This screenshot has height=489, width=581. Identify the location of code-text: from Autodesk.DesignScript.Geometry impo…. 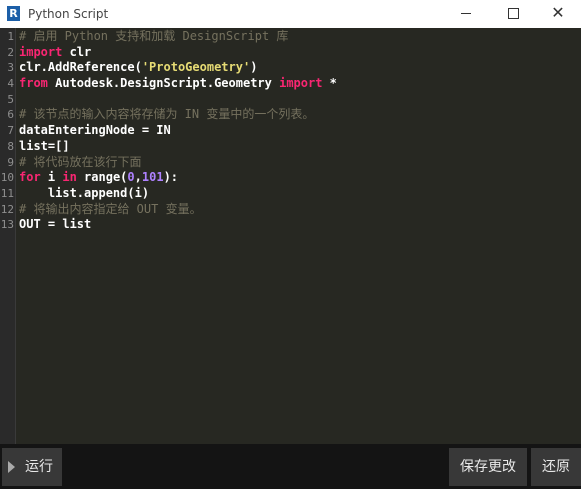
(178, 84).